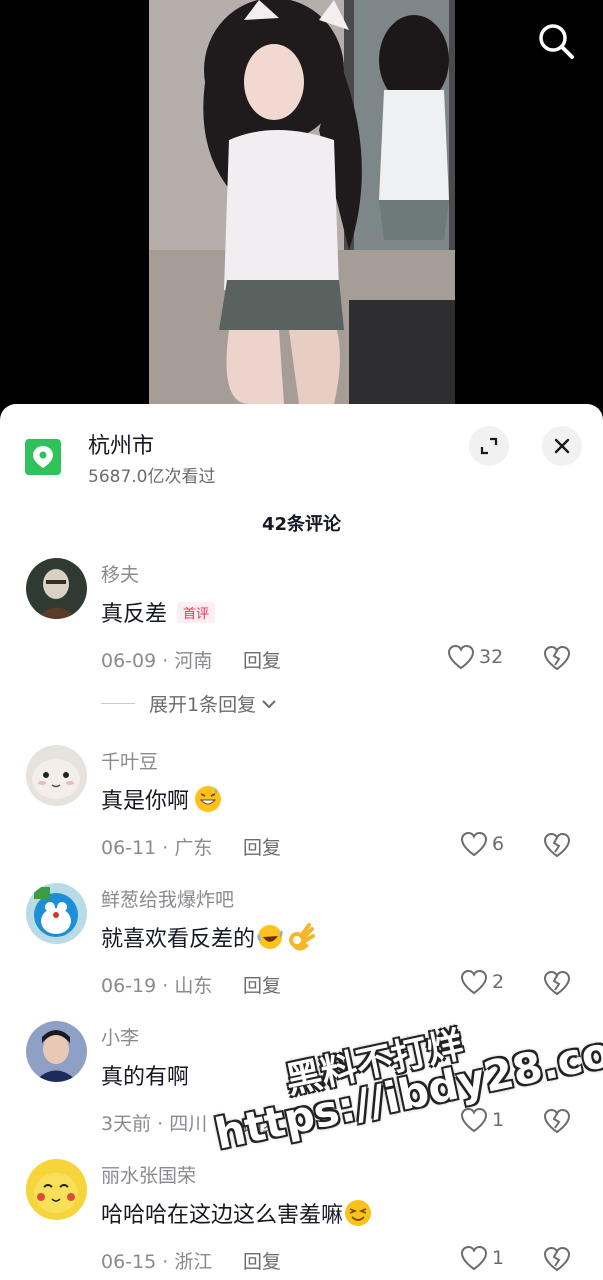  I want to click on comment-date-region: 06-19 · 山东, so click(157, 986).